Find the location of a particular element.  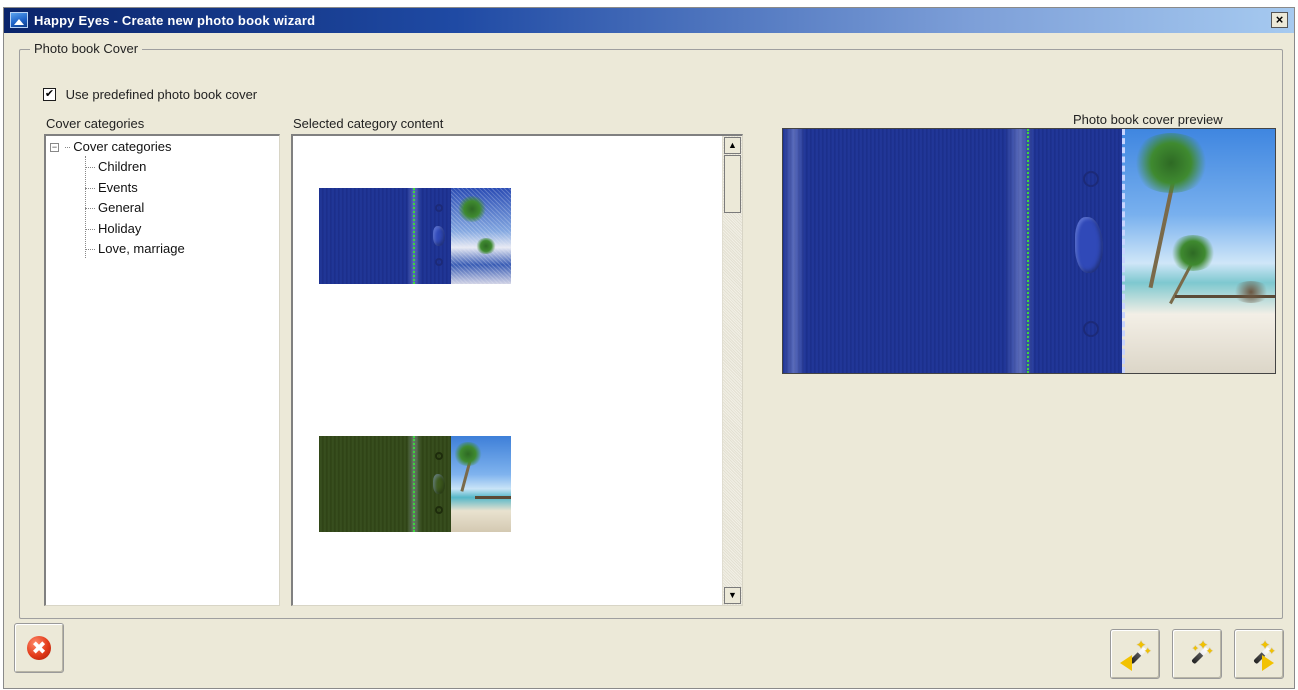

predefined-cover-label: Use predefined photo book cover is located at coordinates (162, 94).